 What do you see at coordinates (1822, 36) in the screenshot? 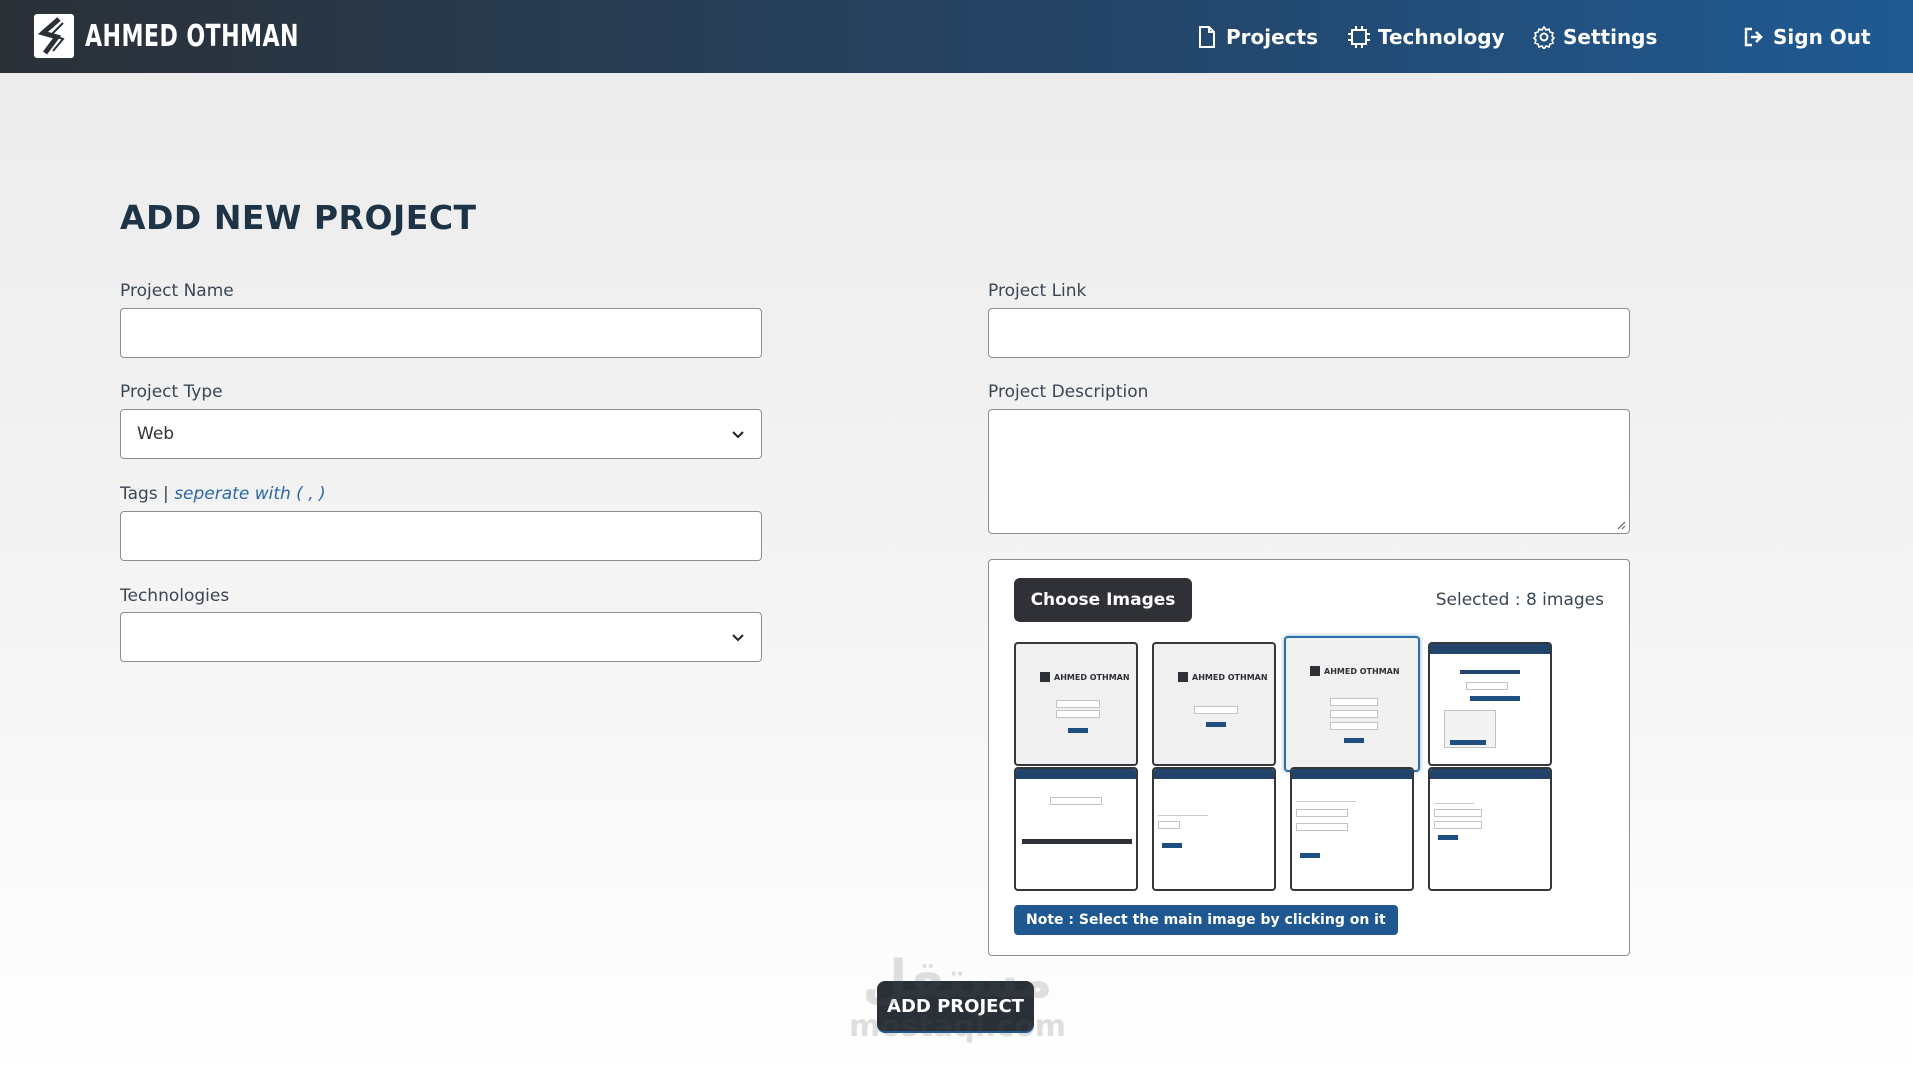
I see `sign-out-label: Sign Out` at bounding box center [1822, 36].